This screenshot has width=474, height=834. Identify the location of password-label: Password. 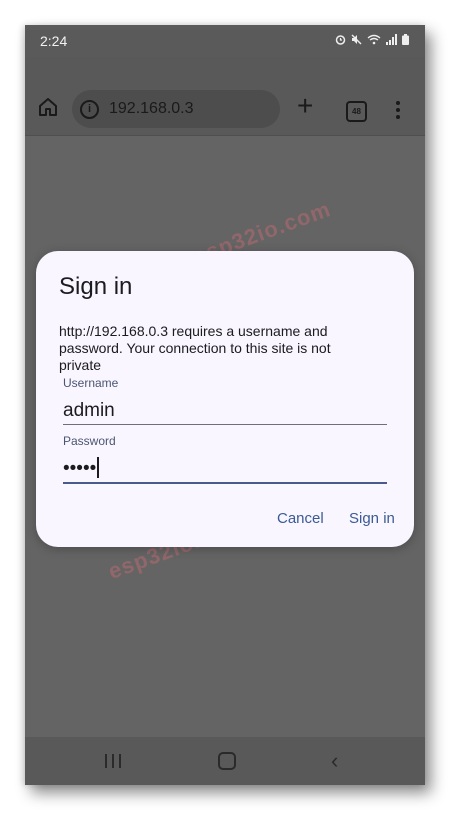
(89, 441).